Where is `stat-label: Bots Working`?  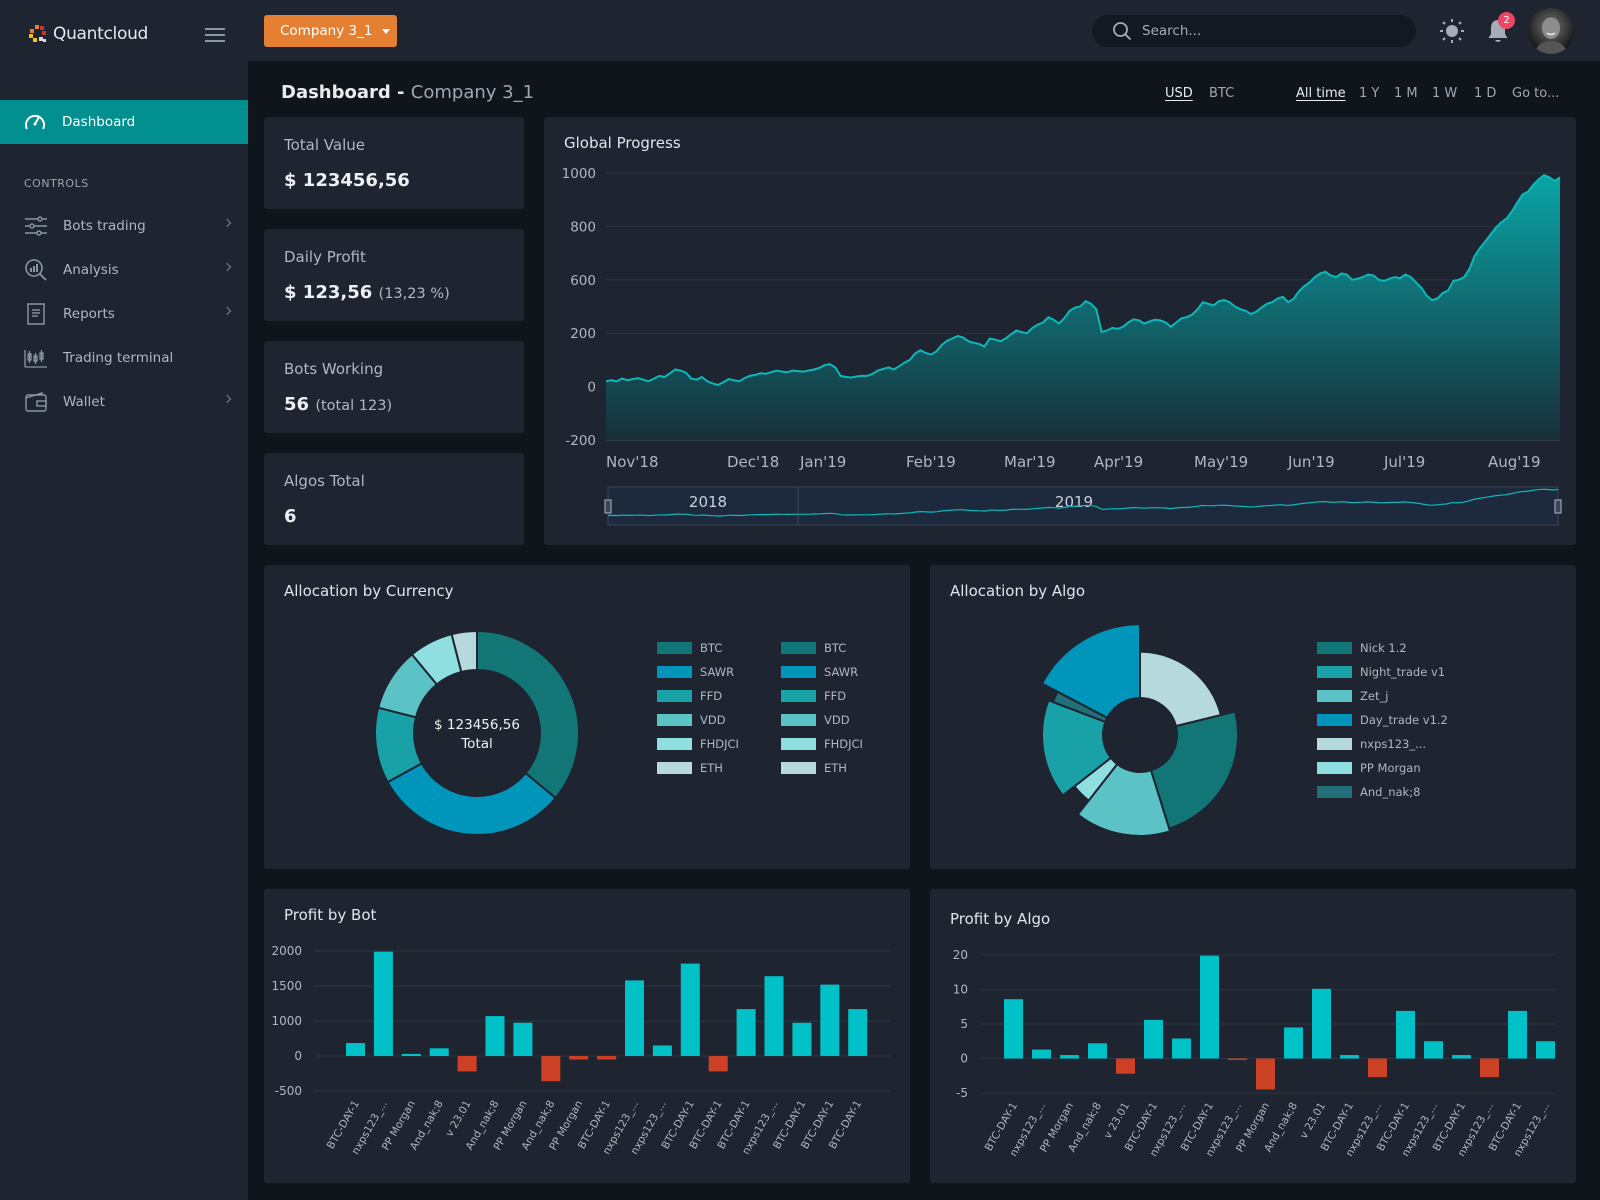
stat-label: Bots Working is located at coordinates (334, 369).